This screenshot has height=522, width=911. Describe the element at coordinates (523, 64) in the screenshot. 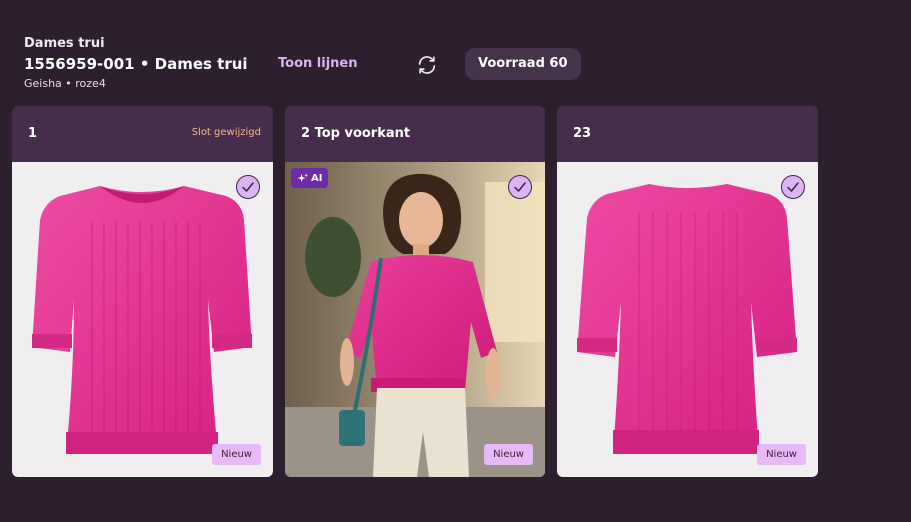

I see `voorraad-badge: Voorraad 60` at that location.